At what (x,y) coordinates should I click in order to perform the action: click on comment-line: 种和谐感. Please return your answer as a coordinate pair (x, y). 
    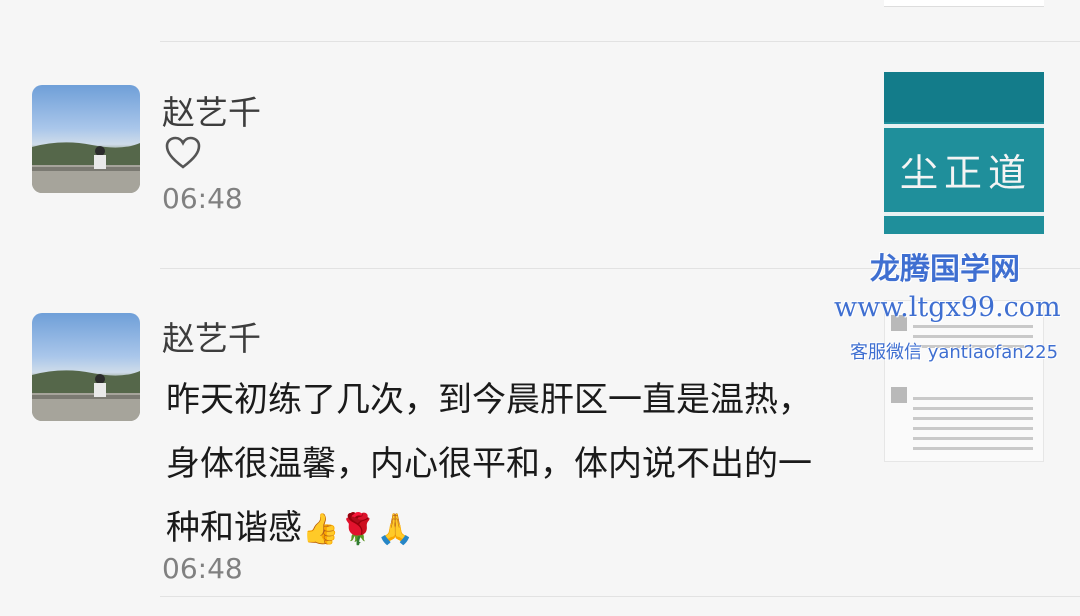
    Looking at the image, I should click on (234, 528).